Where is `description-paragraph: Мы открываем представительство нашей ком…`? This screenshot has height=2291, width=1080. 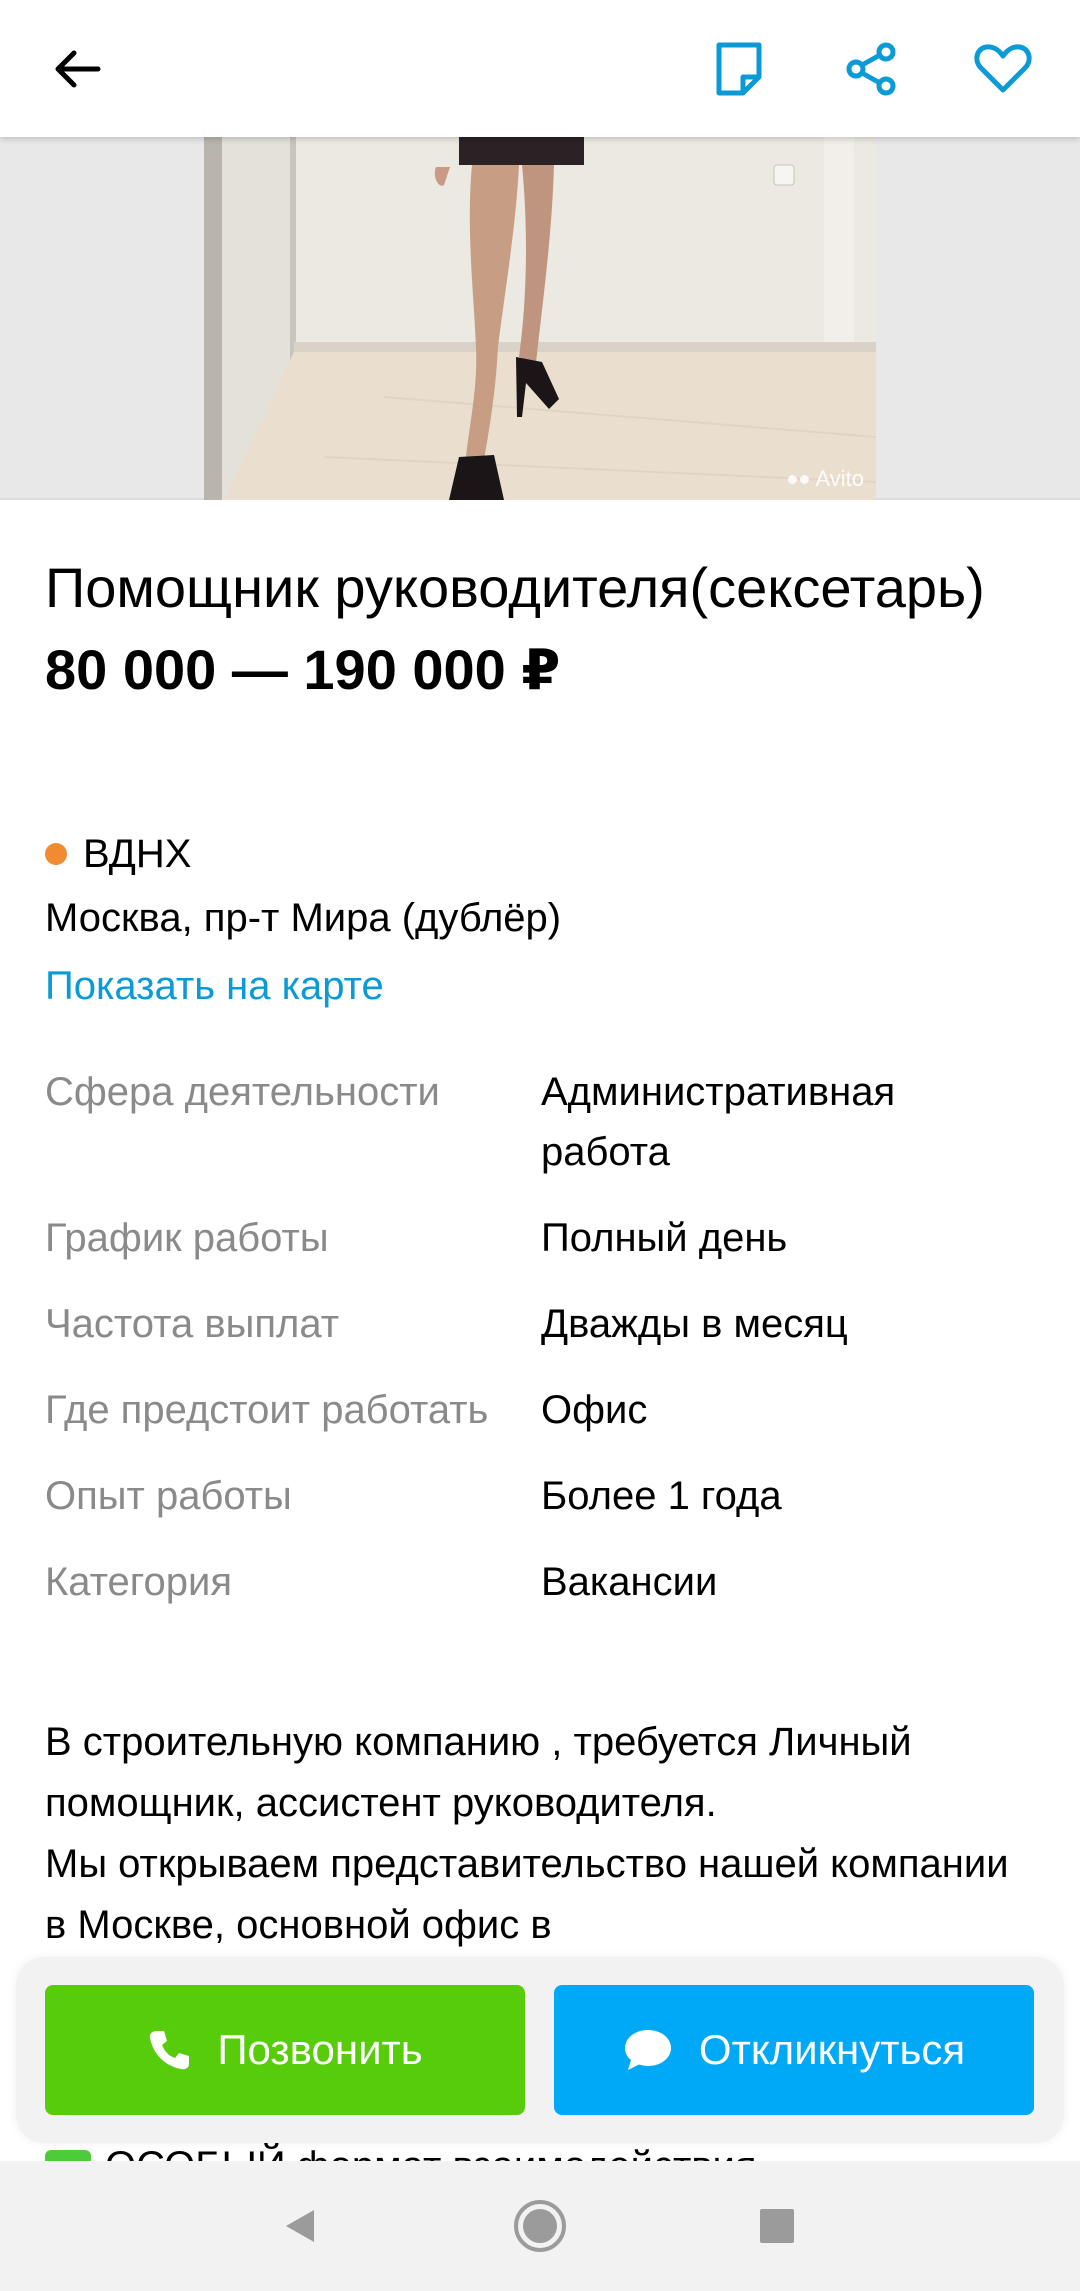
description-paragraph: Мы открываем представительство нашей ком… is located at coordinates (527, 1894).